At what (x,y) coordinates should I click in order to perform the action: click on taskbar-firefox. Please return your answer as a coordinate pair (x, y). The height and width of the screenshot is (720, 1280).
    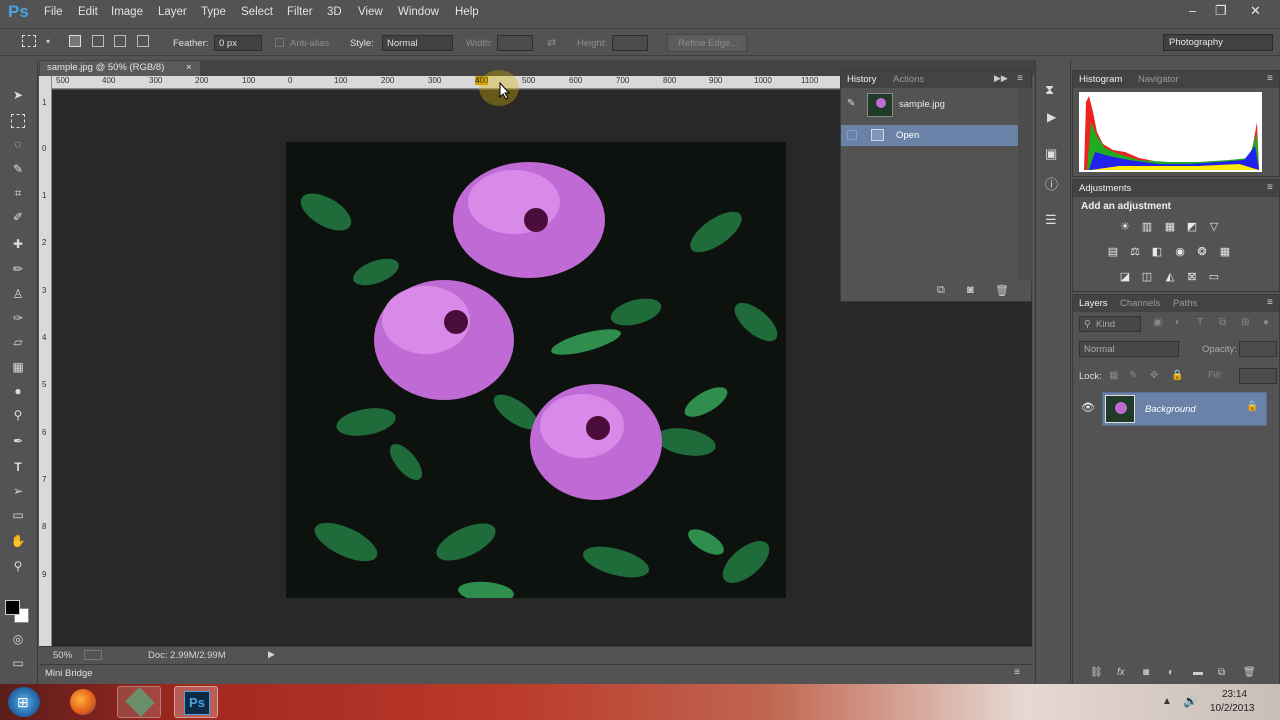
    Looking at the image, I should click on (84, 702).